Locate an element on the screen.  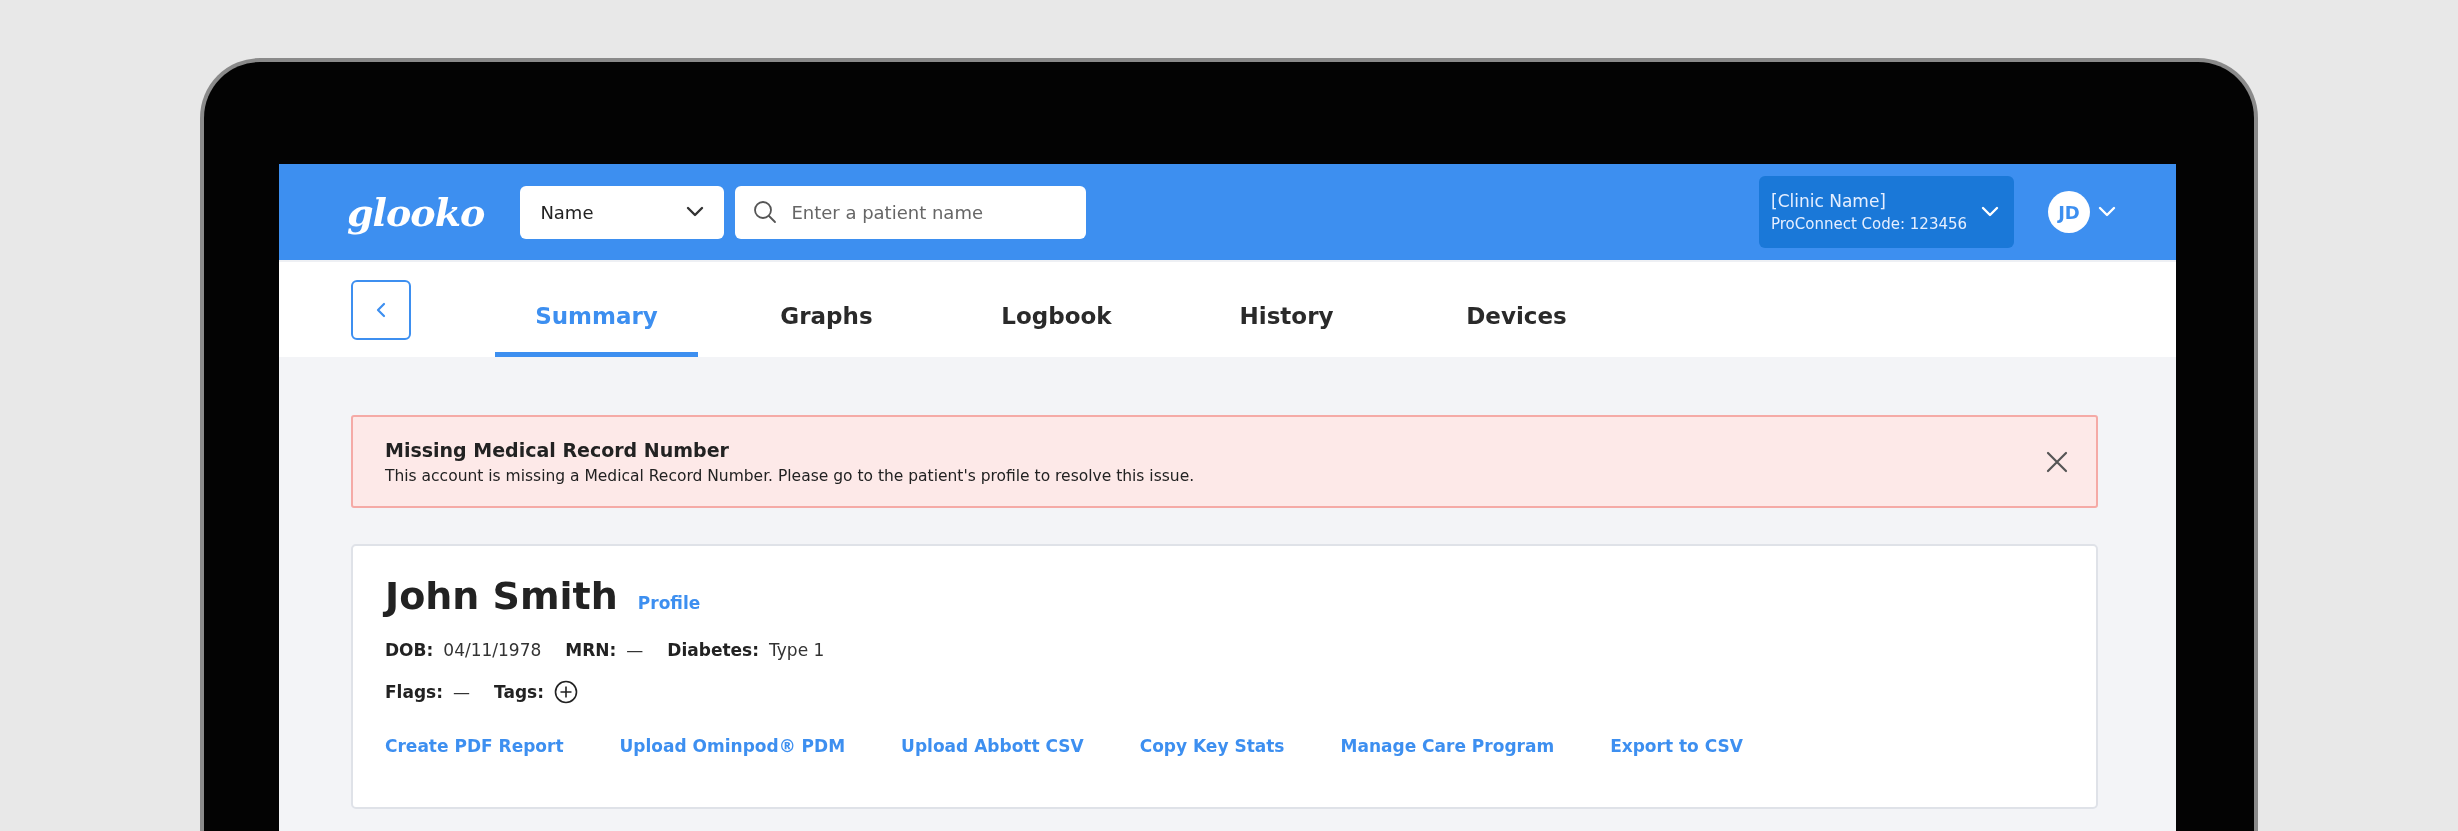
close-button is located at coordinates (2057, 461).